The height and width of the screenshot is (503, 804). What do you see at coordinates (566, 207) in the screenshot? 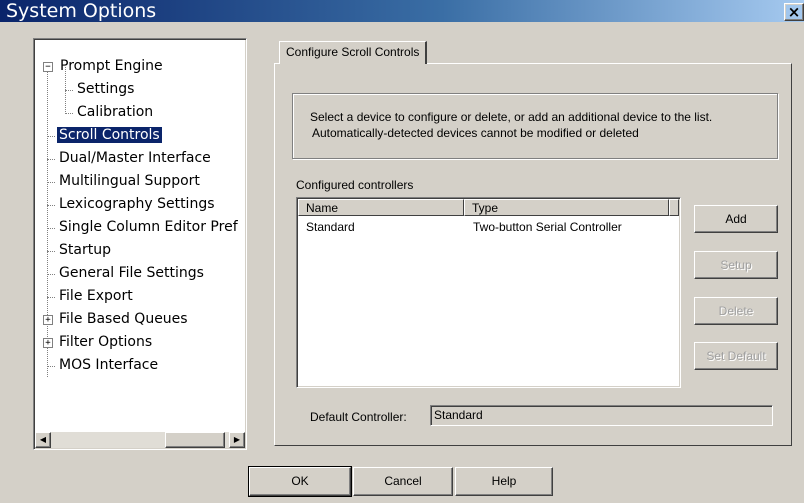
I see `column-header-type: Type` at bounding box center [566, 207].